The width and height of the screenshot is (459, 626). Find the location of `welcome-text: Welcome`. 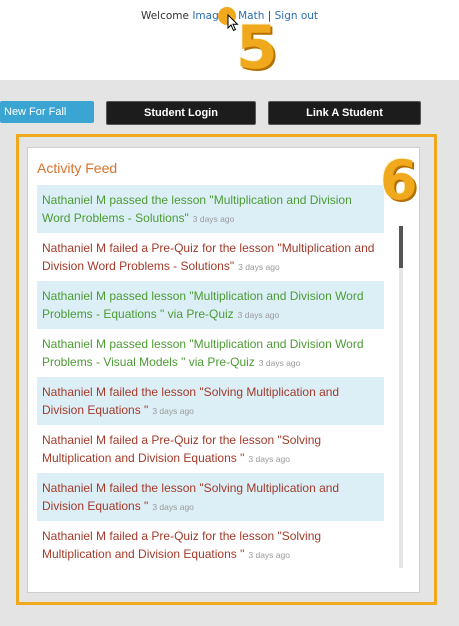

welcome-text: Welcome is located at coordinates (166, 16).